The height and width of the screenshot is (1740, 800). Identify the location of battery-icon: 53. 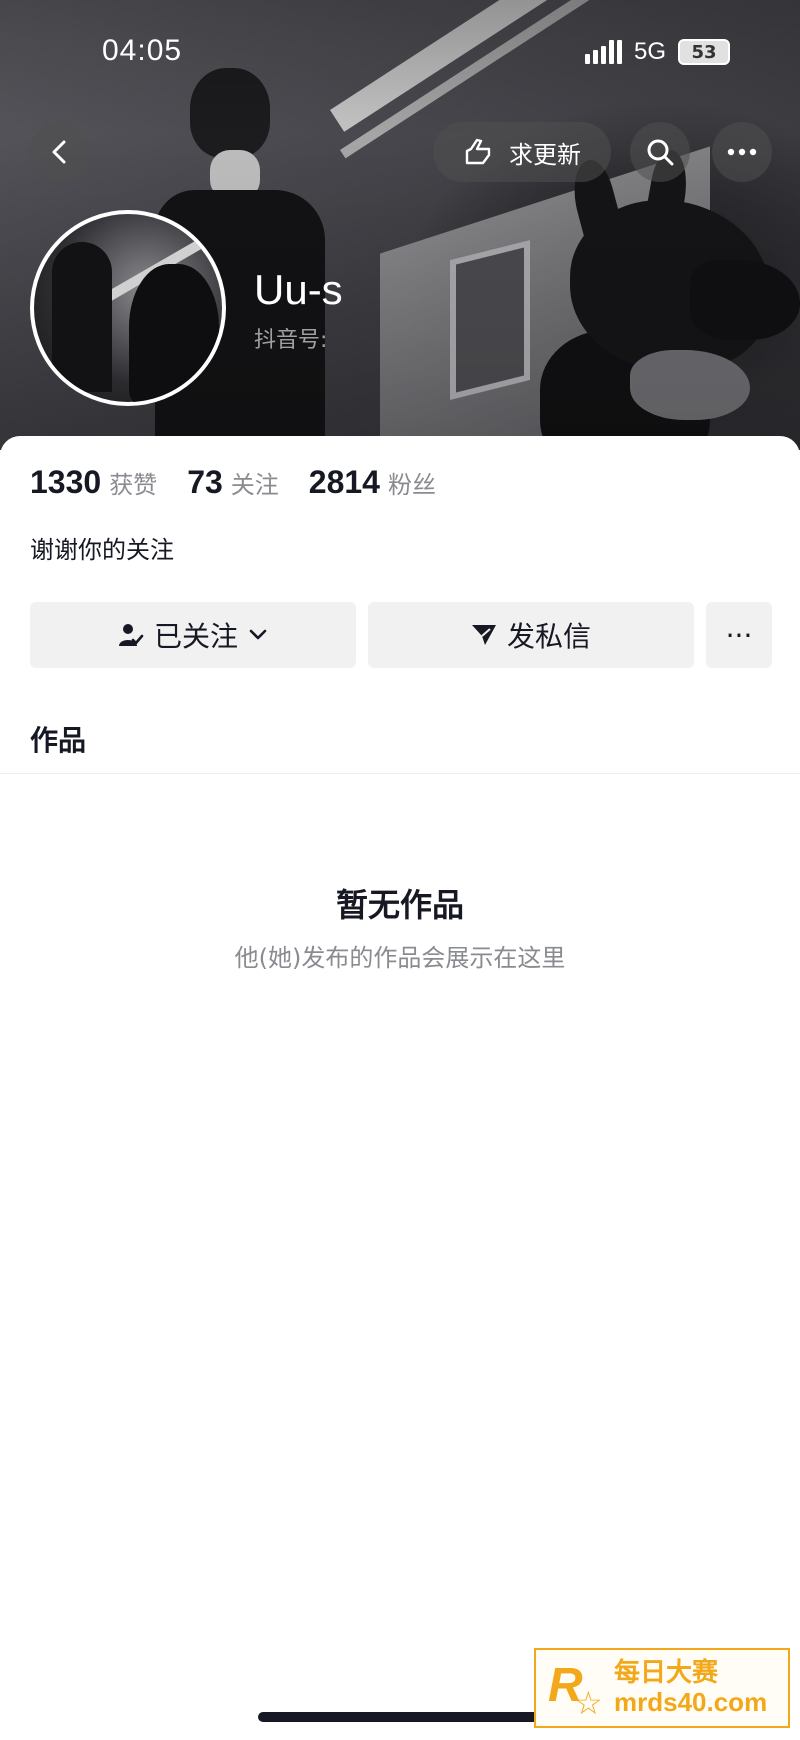
(704, 52).